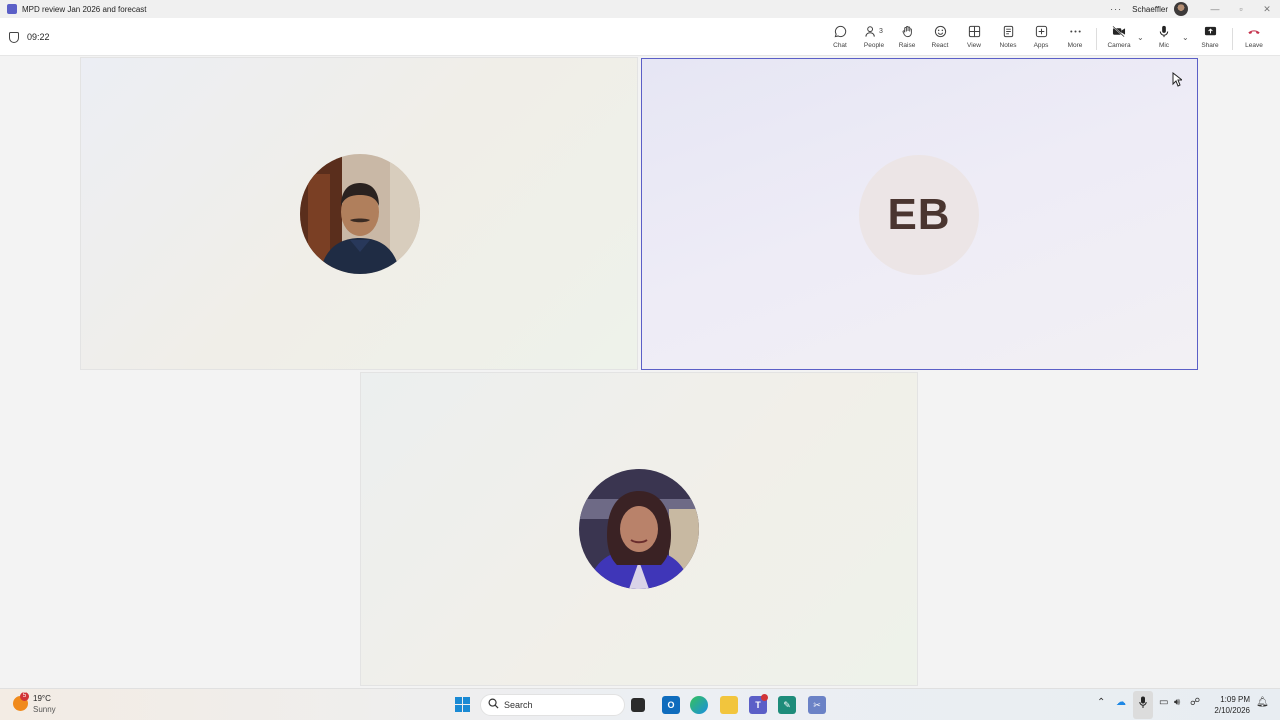 Image resolution: width=1280 pixels, height=720 pixels. What do you see at coordinates (1267, 9) in the screenshot?
I see `close-button: ✕` at bounding box center [1267, 9].